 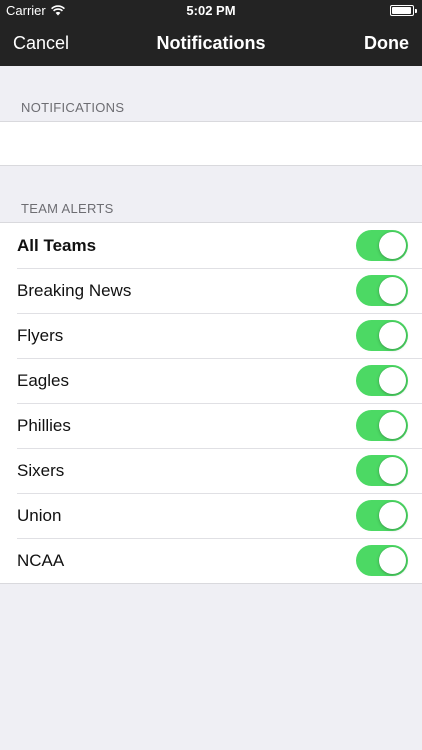 I want to click on row-label: Union, so click(x=39, y=515).